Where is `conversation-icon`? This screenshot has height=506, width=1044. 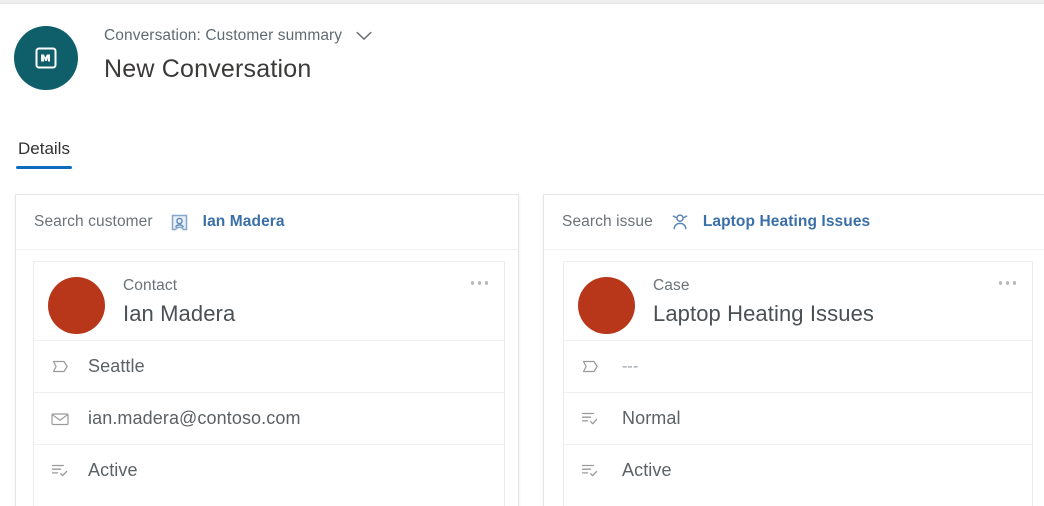
conversation-icon is located at coordinates (46, 58).